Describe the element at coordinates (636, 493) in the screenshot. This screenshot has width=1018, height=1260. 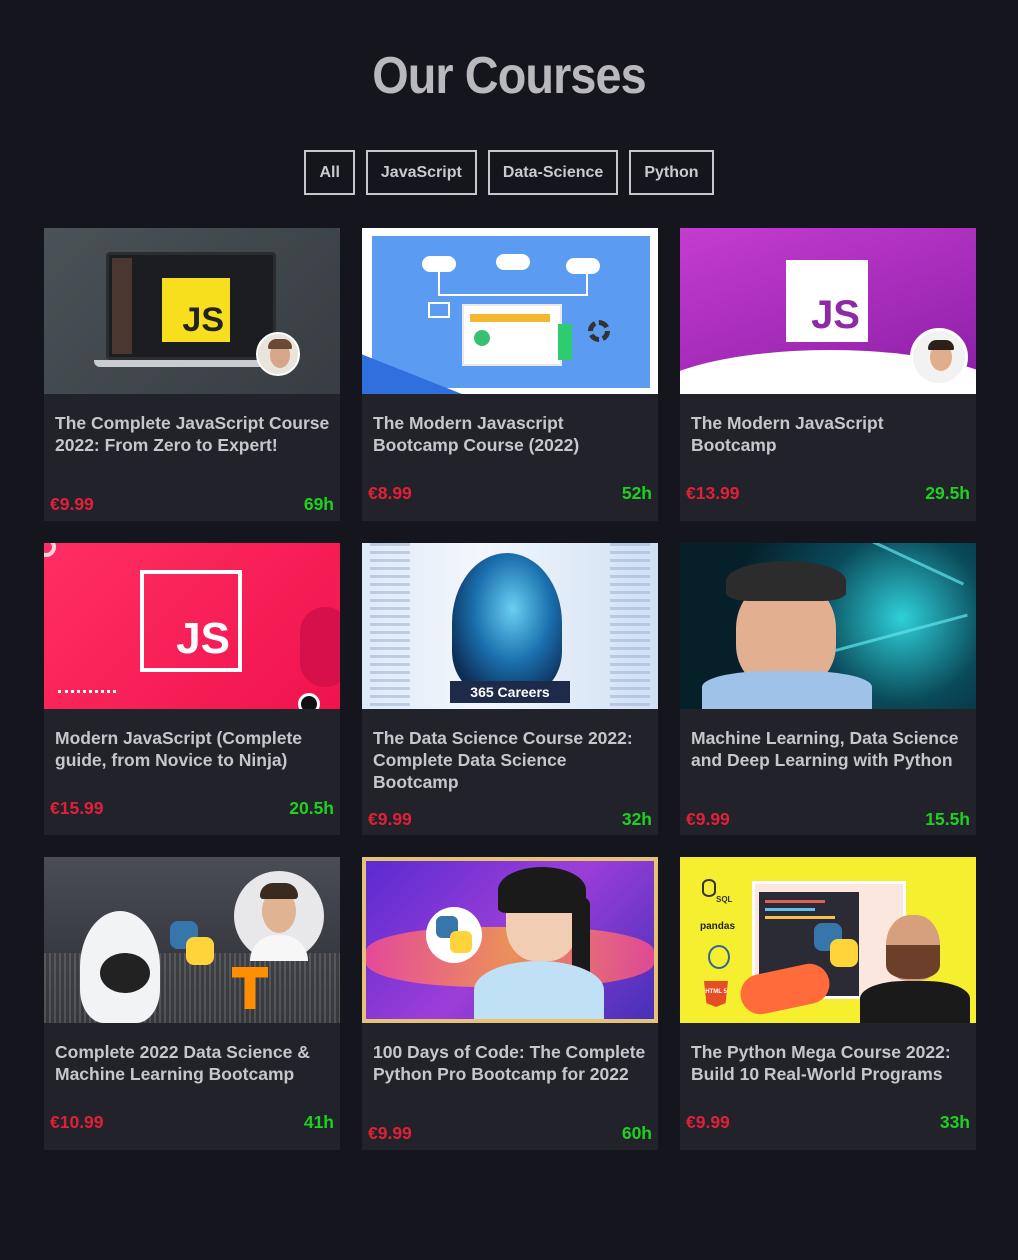
I see `course-hours: 52h` at that location.